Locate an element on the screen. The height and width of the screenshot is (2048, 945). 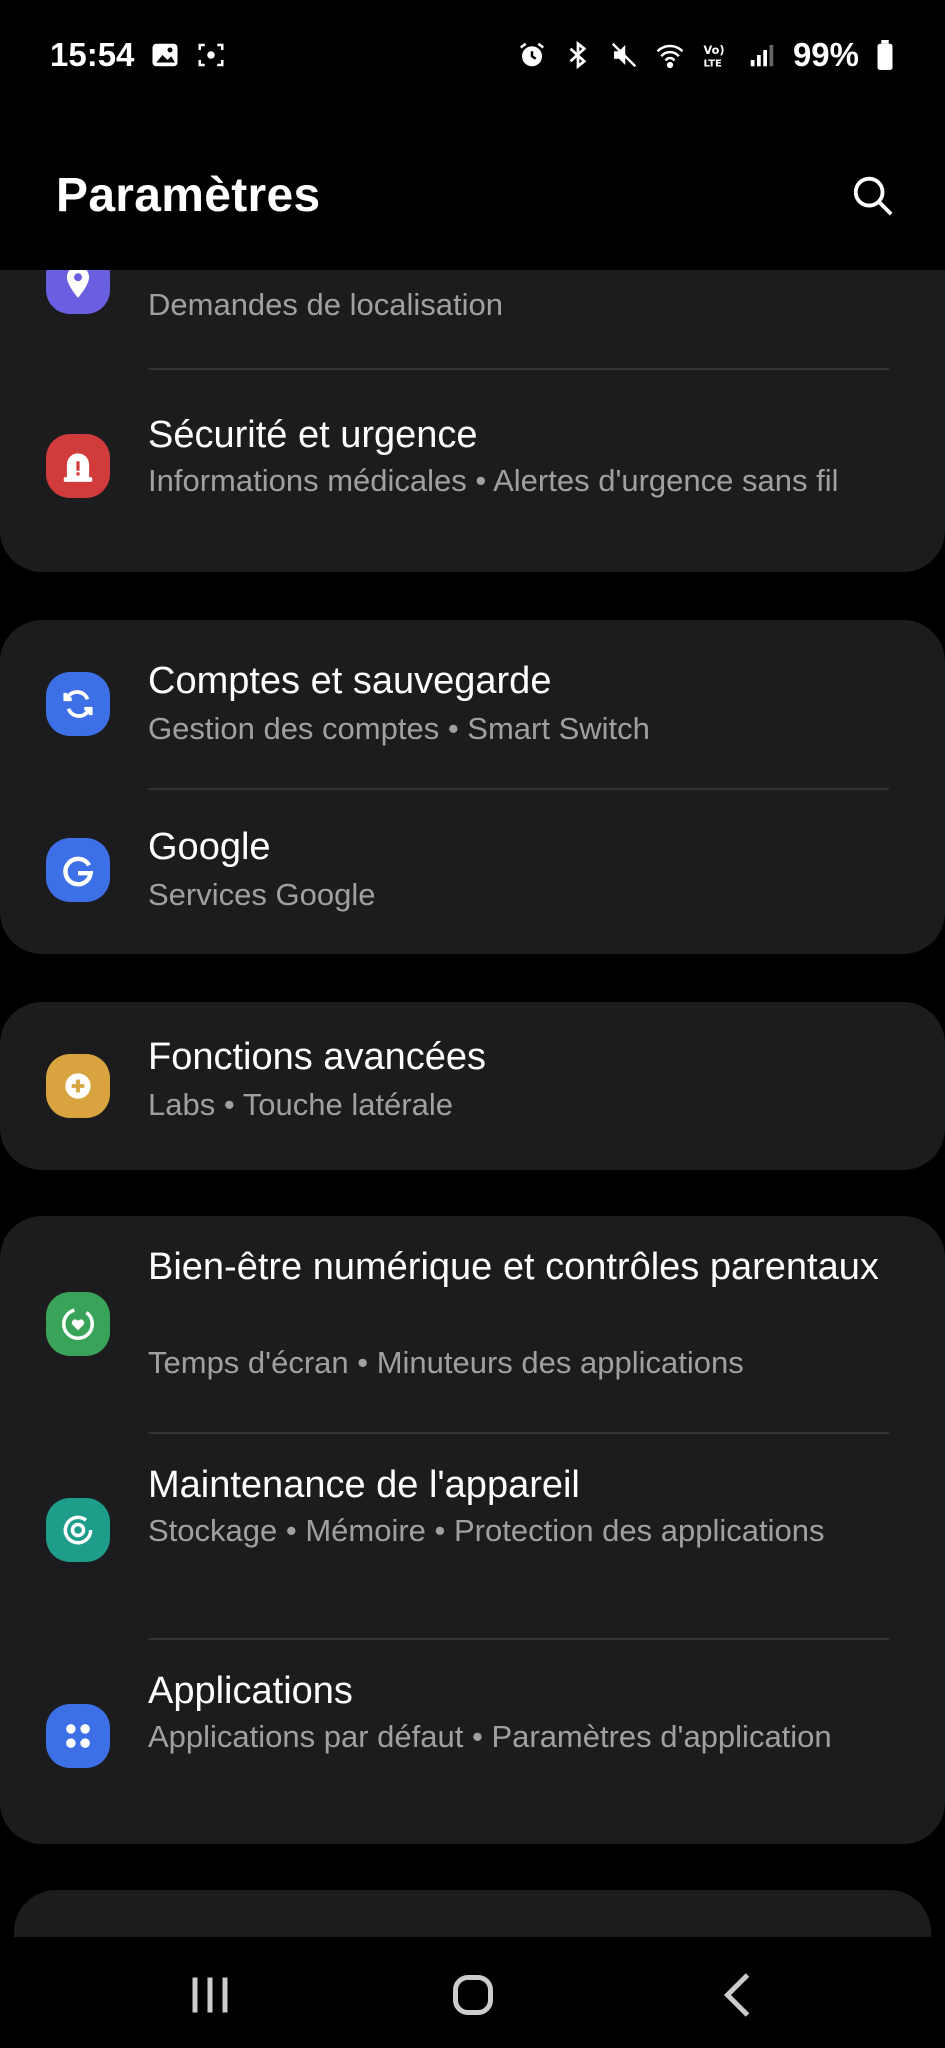
back-icon is located at coordinates (736, 1995).